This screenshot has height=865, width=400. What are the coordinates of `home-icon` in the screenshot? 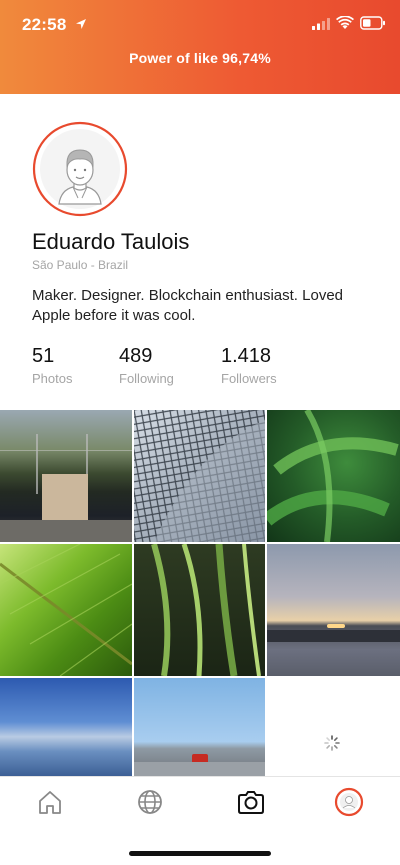 It's located at (50, 802).